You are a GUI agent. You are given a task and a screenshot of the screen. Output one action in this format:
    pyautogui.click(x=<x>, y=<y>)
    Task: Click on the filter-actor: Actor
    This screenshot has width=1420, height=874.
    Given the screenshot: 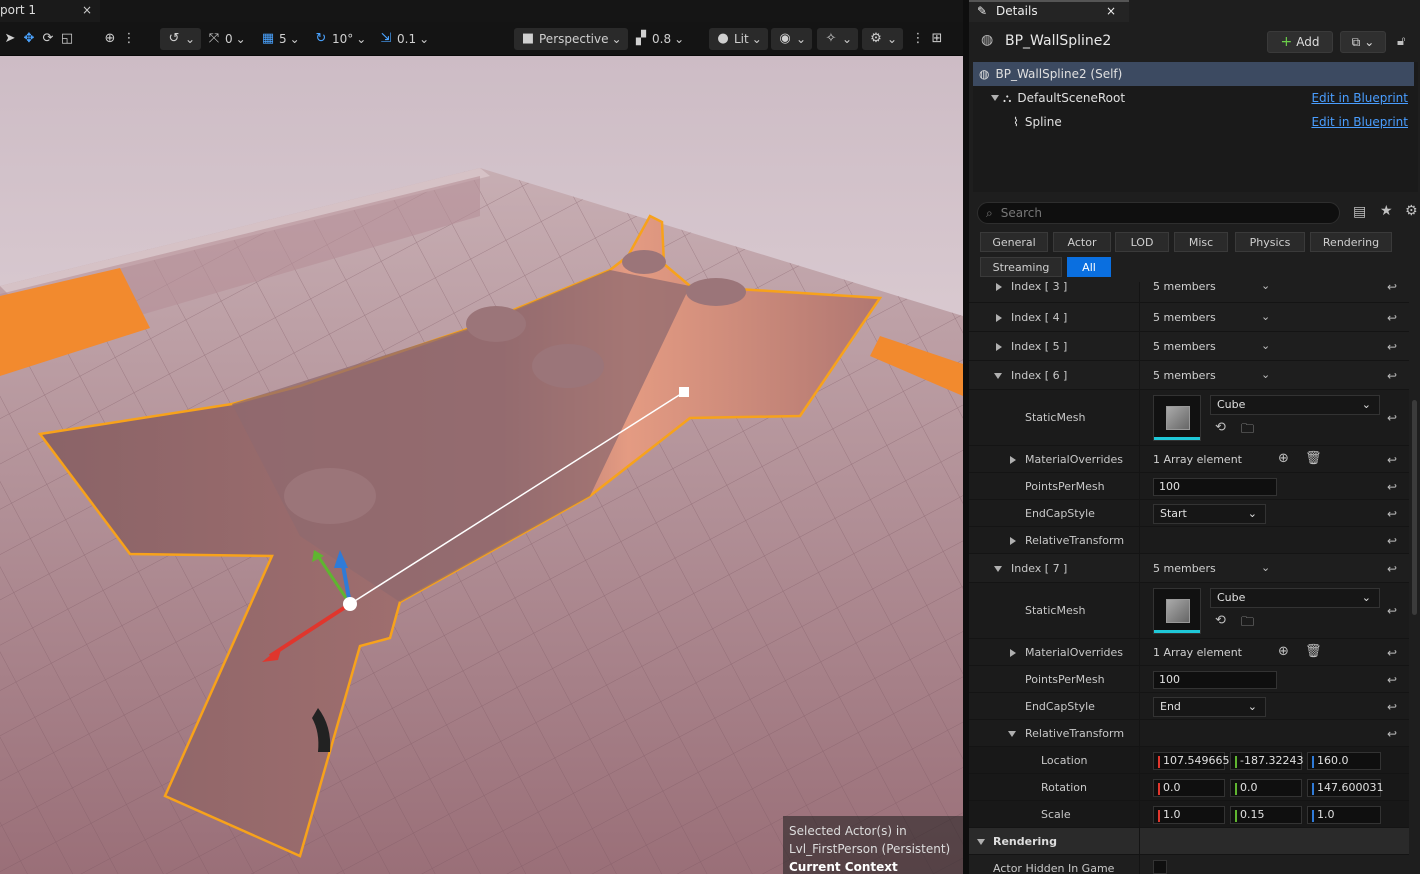 What is the action you would take?
    pyautogui.click(x=1082, y=242)
    